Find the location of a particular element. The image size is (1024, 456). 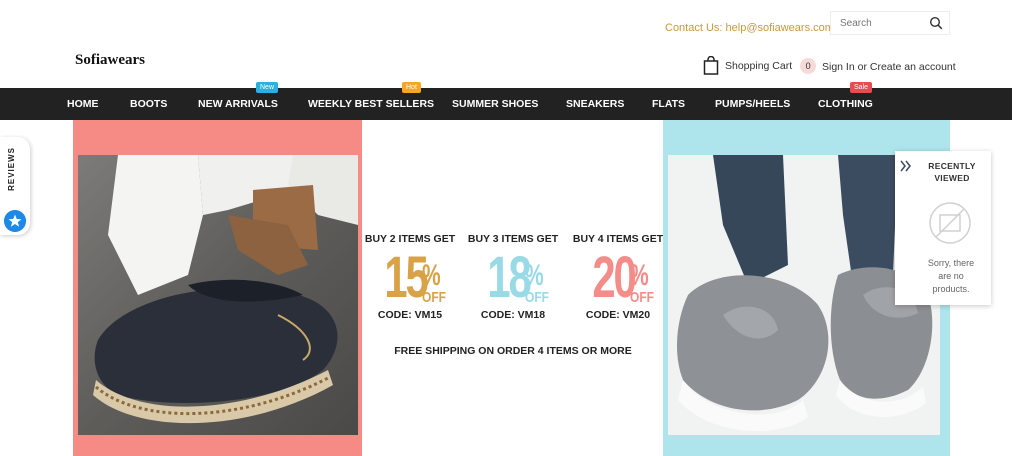

no-products-message: Sorry, there are no products. is located at coordinates (951, 276).